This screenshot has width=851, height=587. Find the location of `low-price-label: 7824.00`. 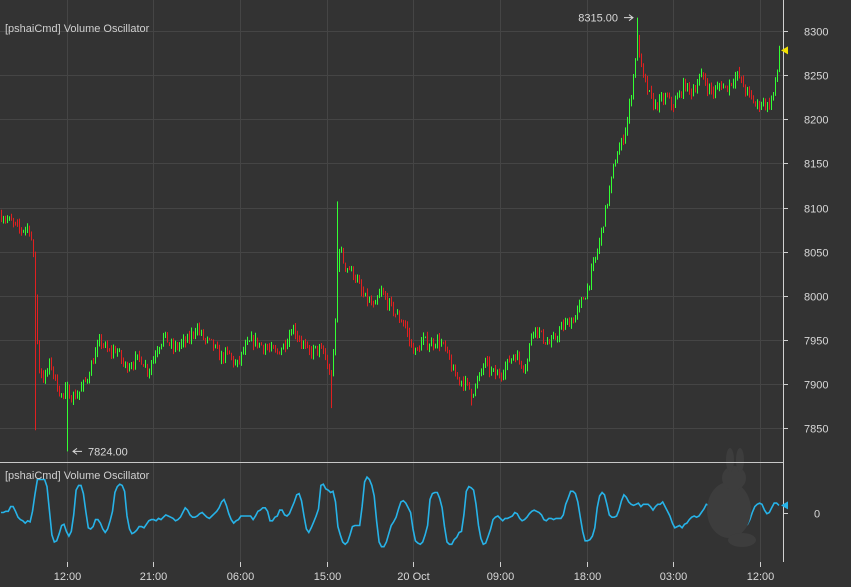

low-price-label: 7824.00 is located at coordinates (108, 452).